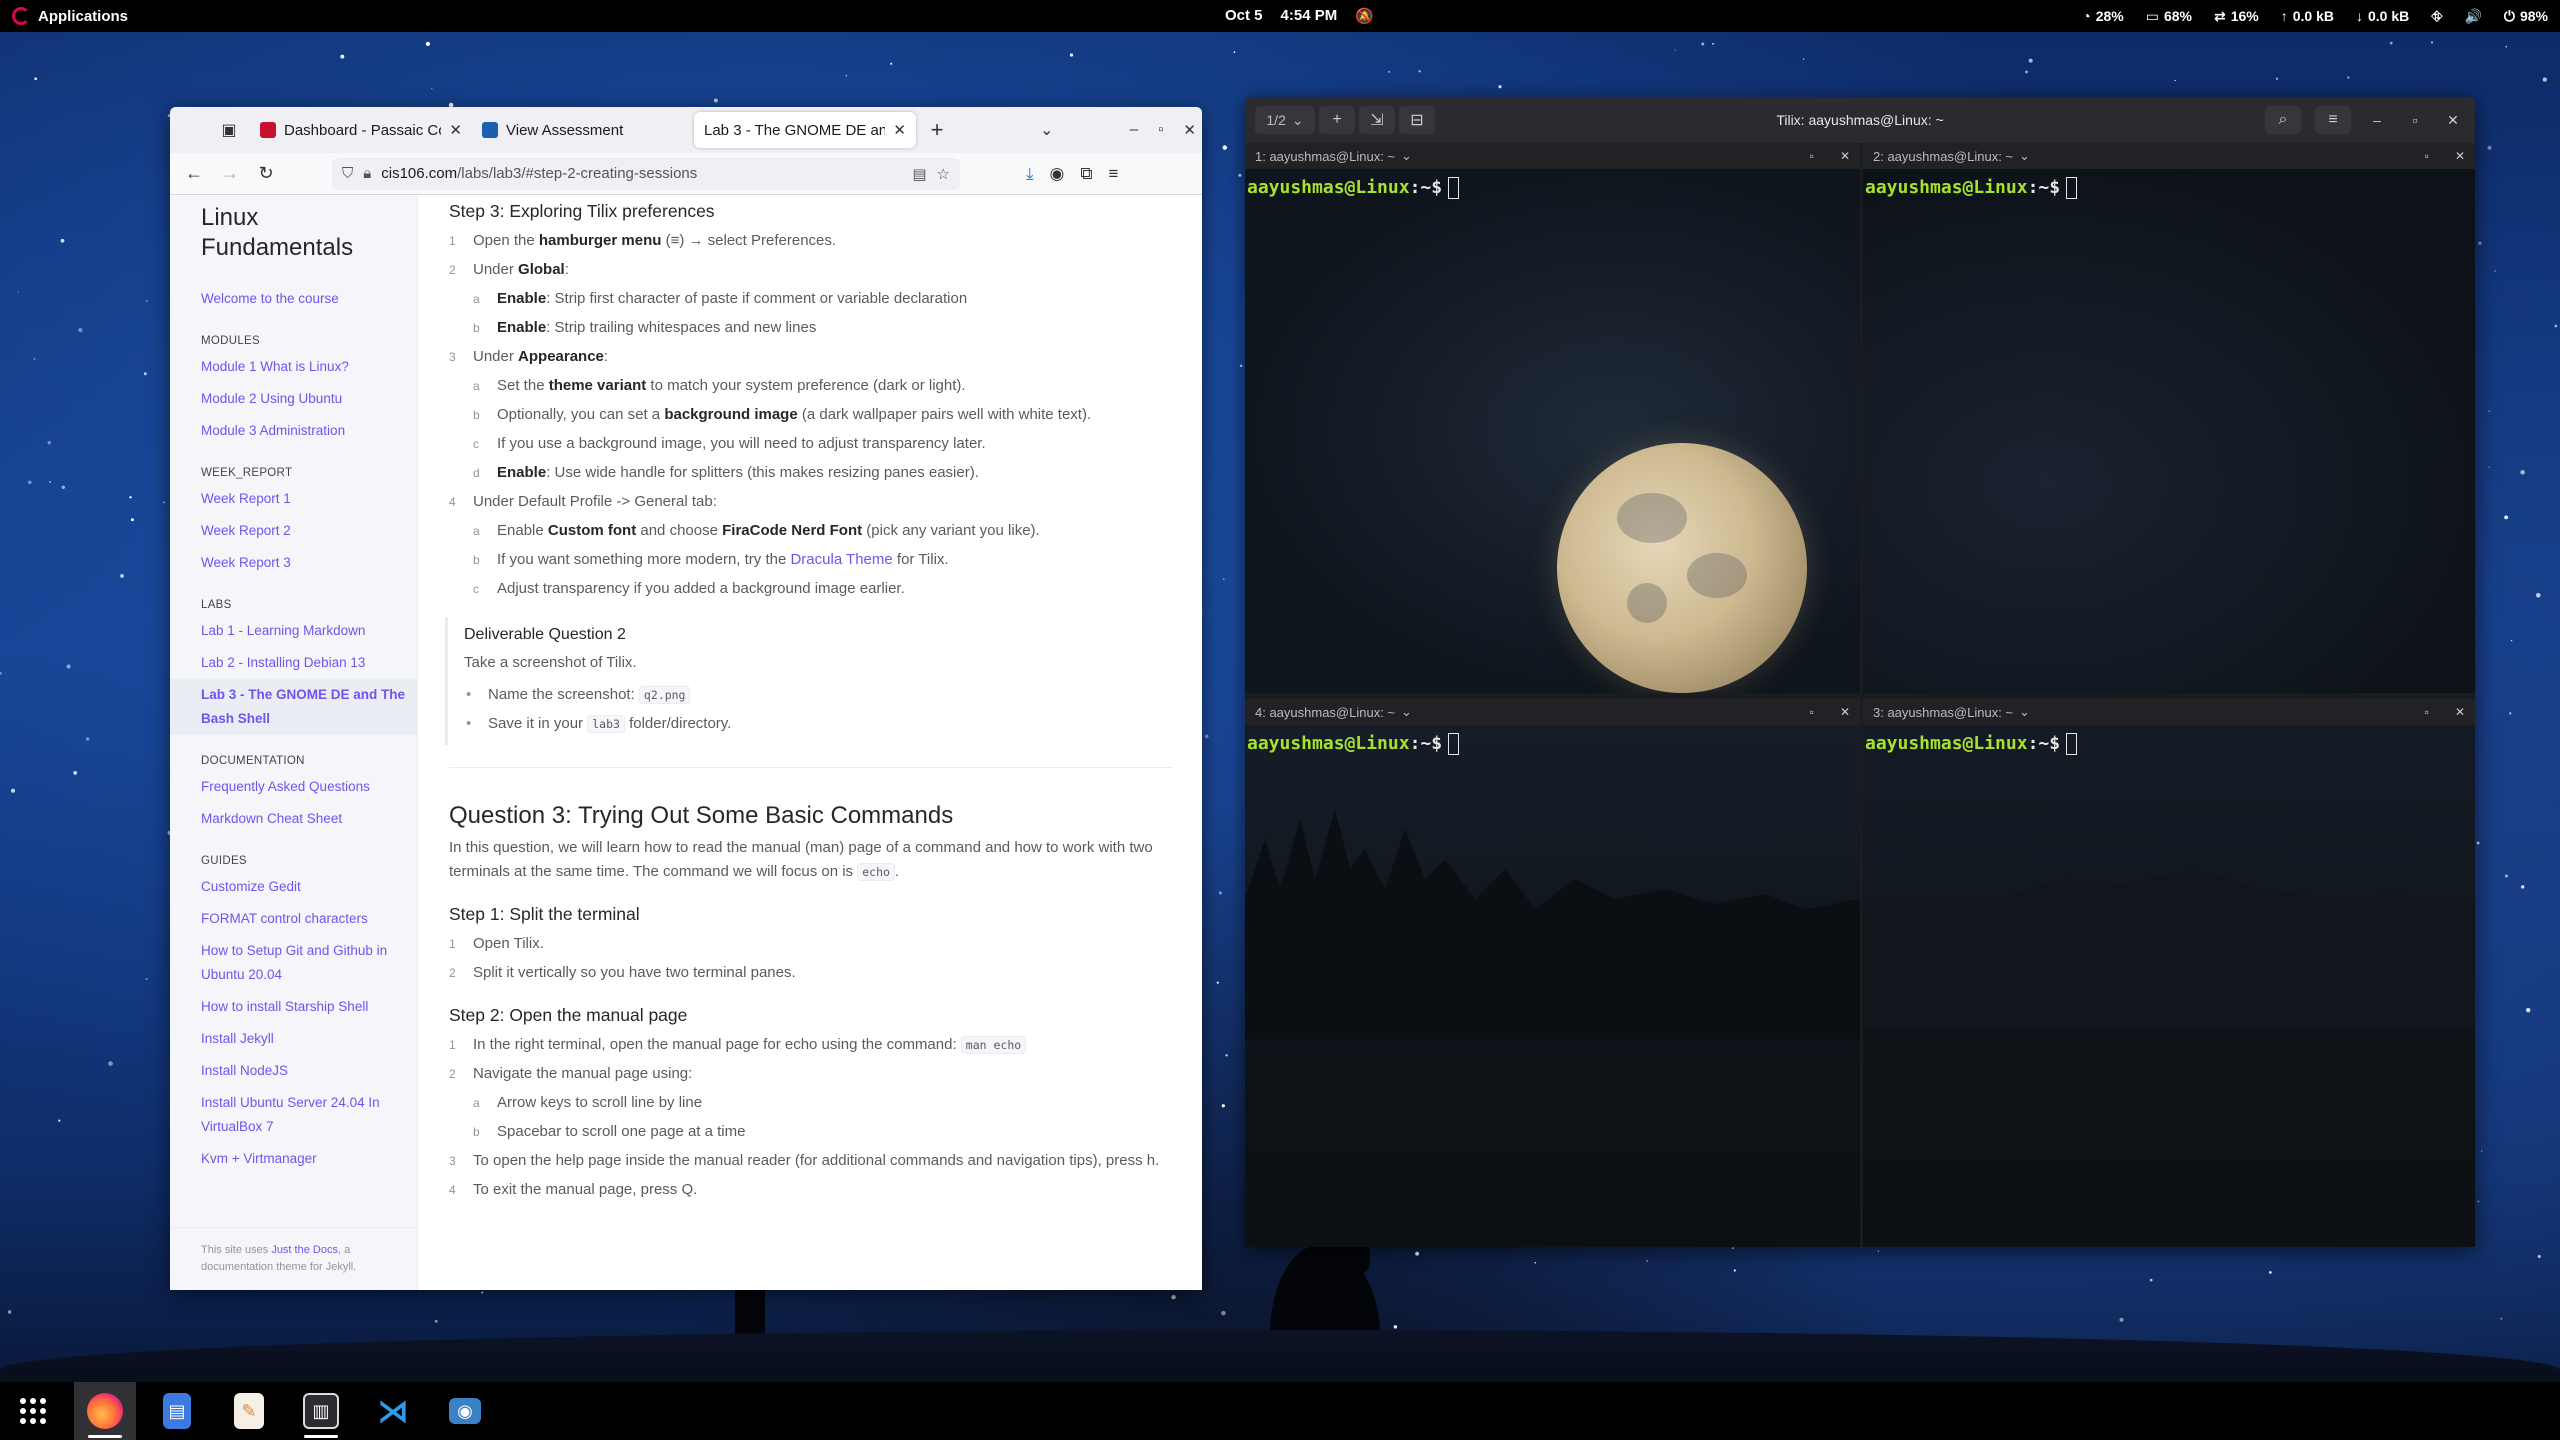 The width and height of the screenshot is (2560, 1440). What do you see at coordinates (1030, 174) in the screenshot?
I see `downloads-icon: ⤓` at bounding box center [1030, 174].